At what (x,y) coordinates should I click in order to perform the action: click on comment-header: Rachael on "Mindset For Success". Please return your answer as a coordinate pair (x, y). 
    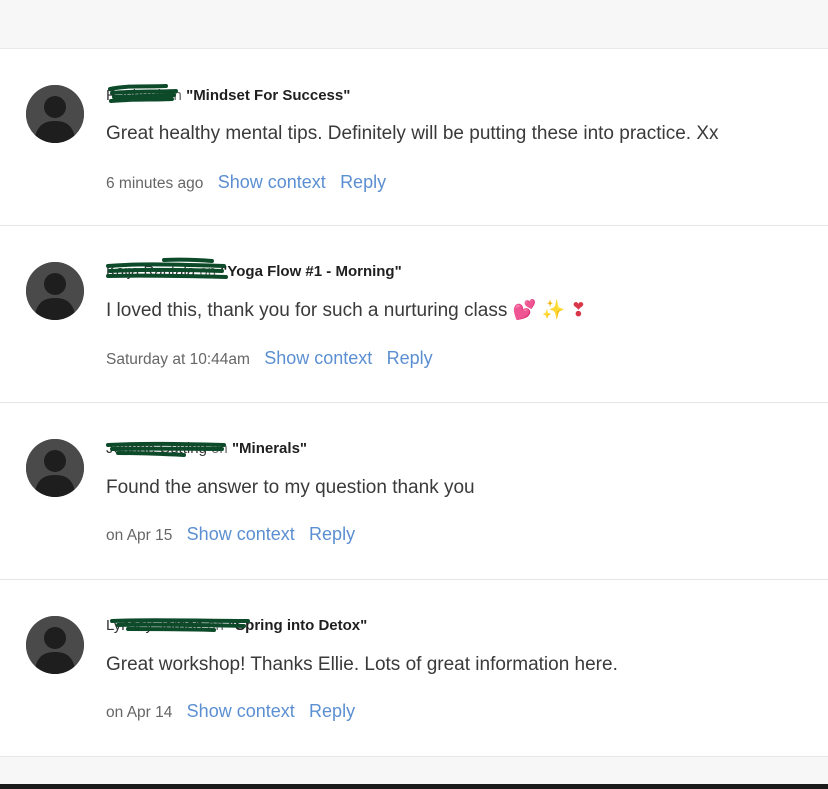
    Looking at the image, I should click on (228, 94).